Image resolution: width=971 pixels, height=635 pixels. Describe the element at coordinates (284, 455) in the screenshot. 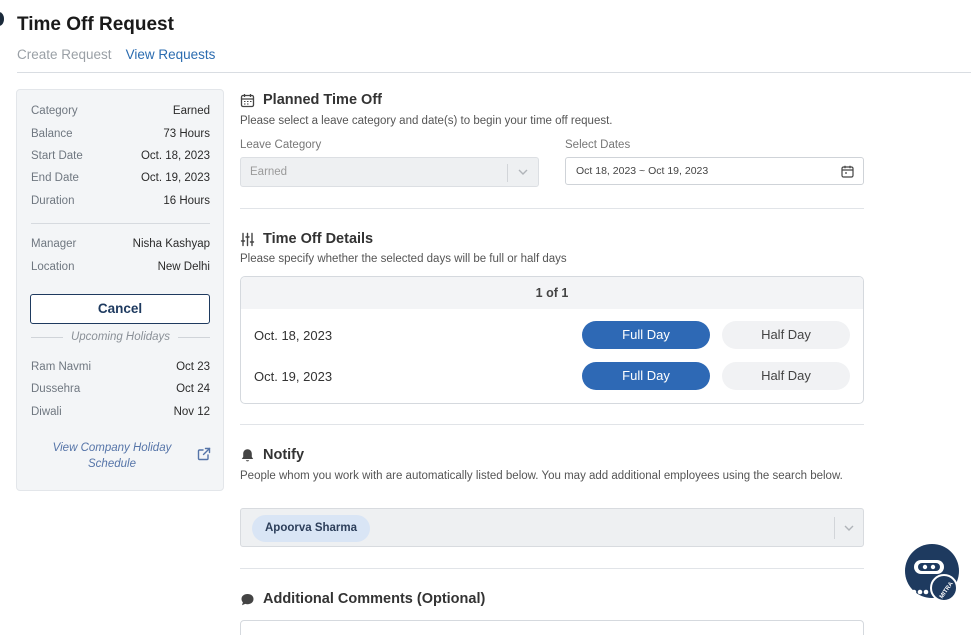

I see `section-title: Notify` at that location.